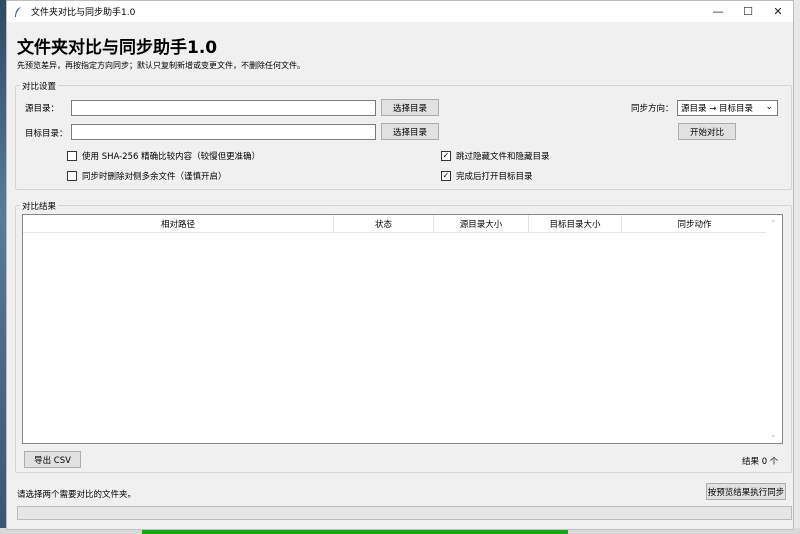  What do you see at coordinates (46, 134) in the screenshot?
I see `target-label: 目标目录：` at bounding box center [46, 134].